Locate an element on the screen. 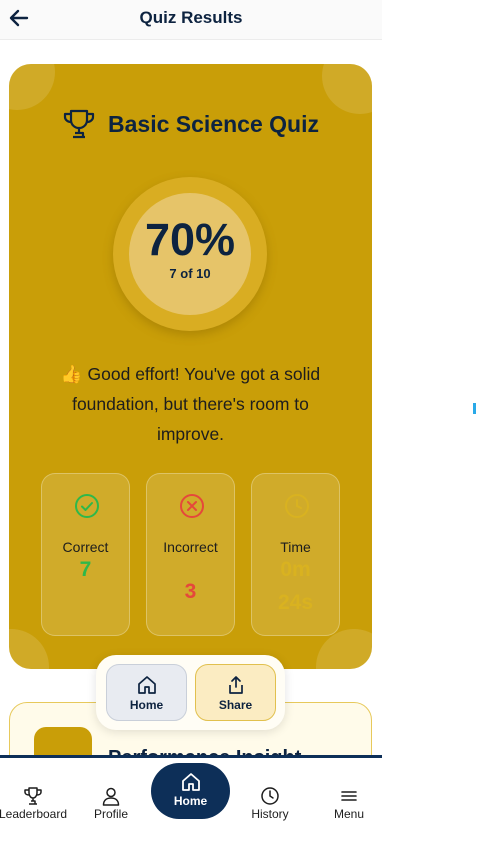  stat-label: Incorrect is located at coordinates (190, 547).